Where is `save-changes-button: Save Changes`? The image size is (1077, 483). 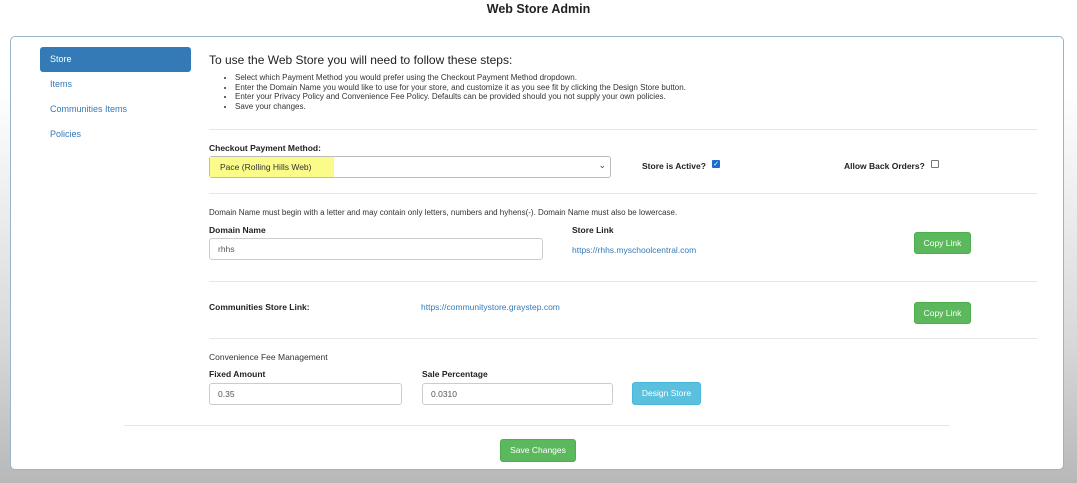 save-changes-button: Save Changes is located at coordinates (538, 450).